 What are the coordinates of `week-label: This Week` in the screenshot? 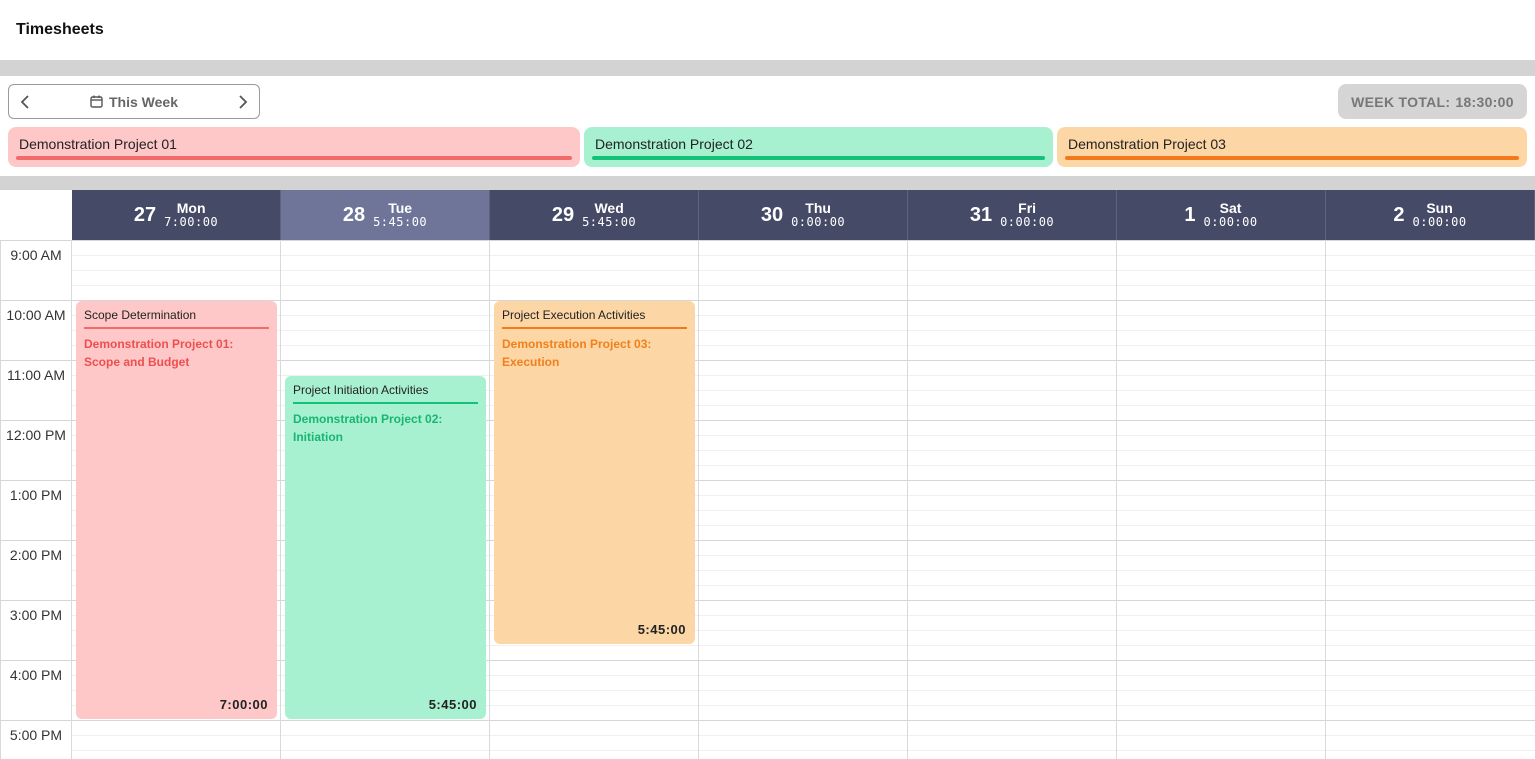 It's located at (143, 101).